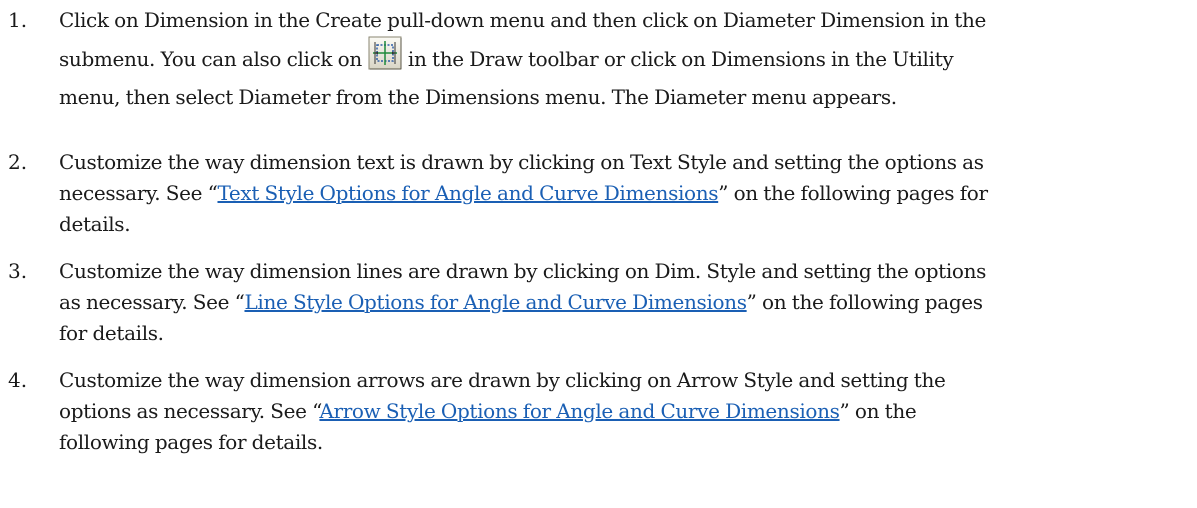  Describe the element at coordinates (138, 193) in the screenshot. I see `step-text: necessary. See “` at that location.